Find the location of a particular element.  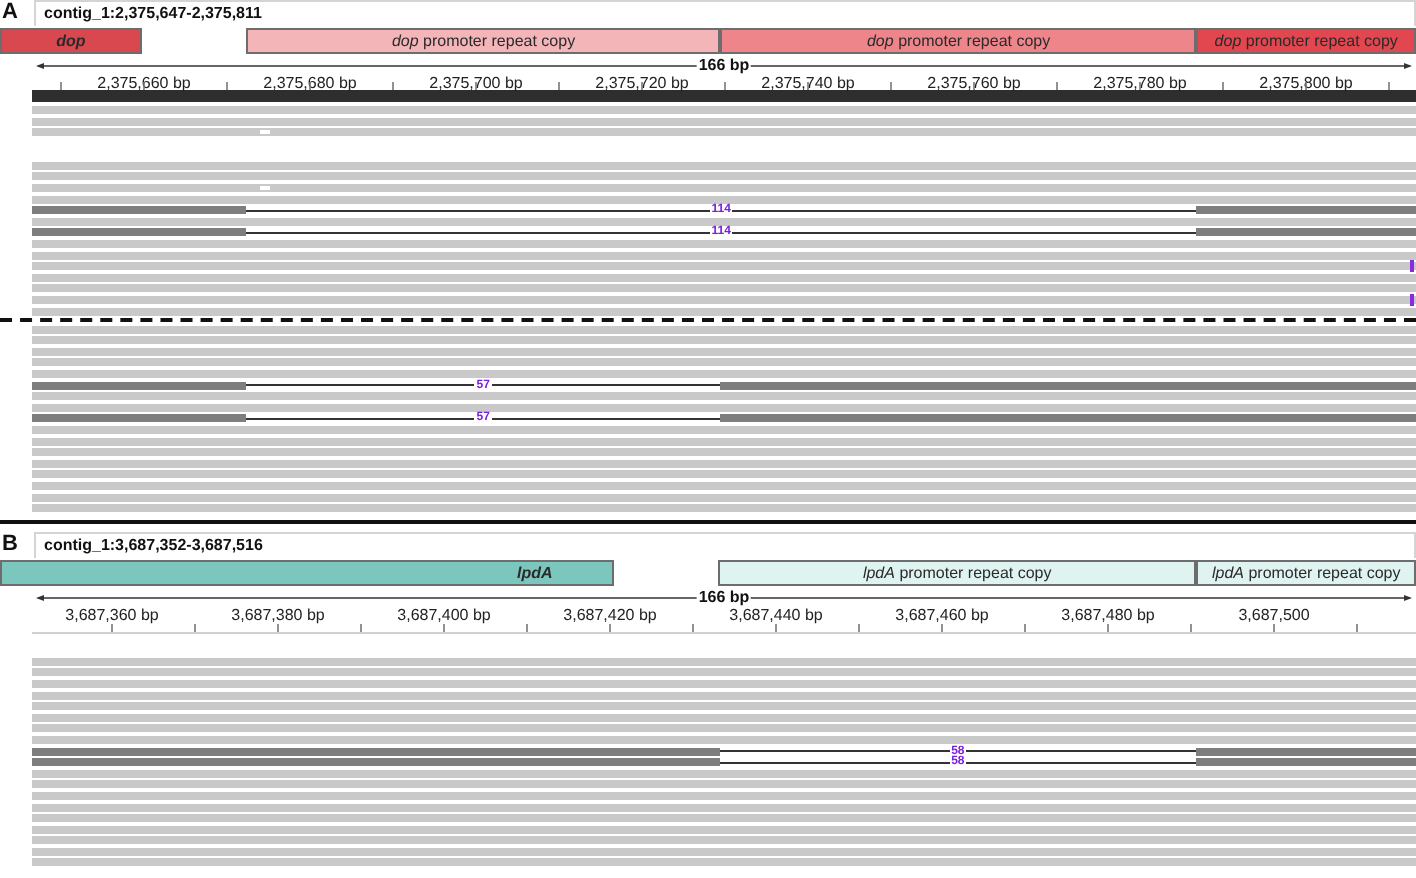

tick-label: 3,687,440 bp is located at coordinates (776, 614).